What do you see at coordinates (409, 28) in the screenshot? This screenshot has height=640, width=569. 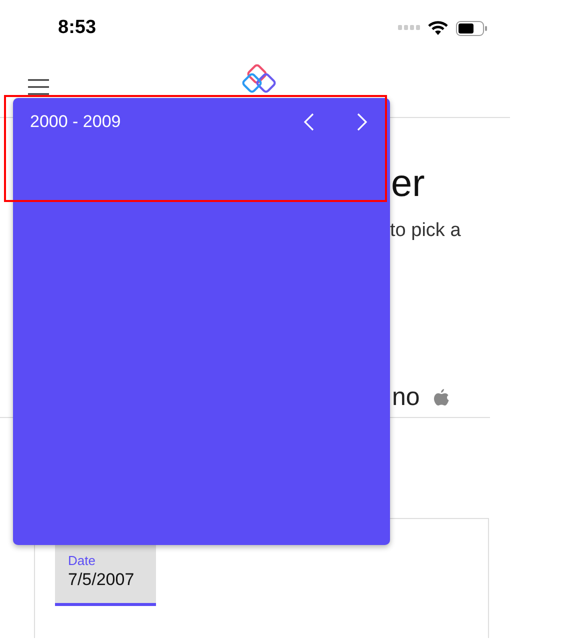 I see `signal-icon` at bounding box center [409, 28].